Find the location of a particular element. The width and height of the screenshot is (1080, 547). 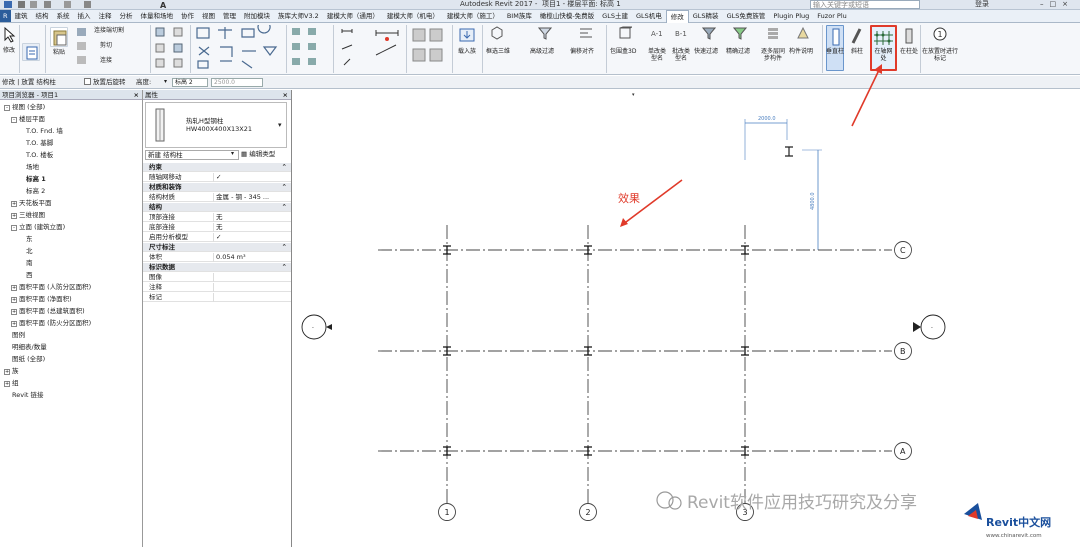

elevation-marker-west: - is located at coordinates (316, 327).